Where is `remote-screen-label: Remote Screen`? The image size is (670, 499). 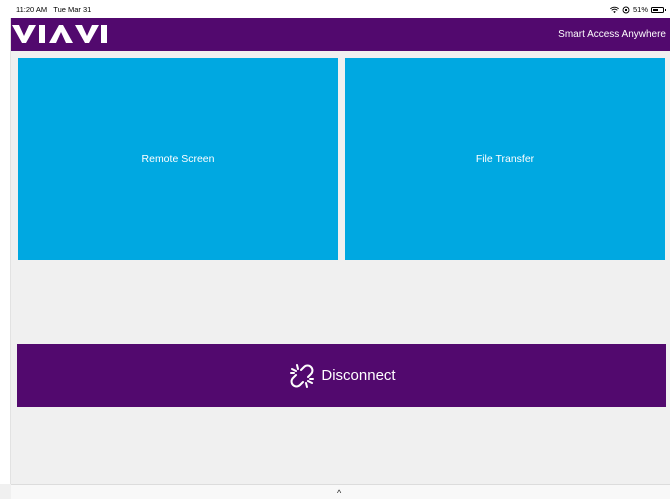
remote-screen-label: Remote Screen is located at coordinates (178, 159).